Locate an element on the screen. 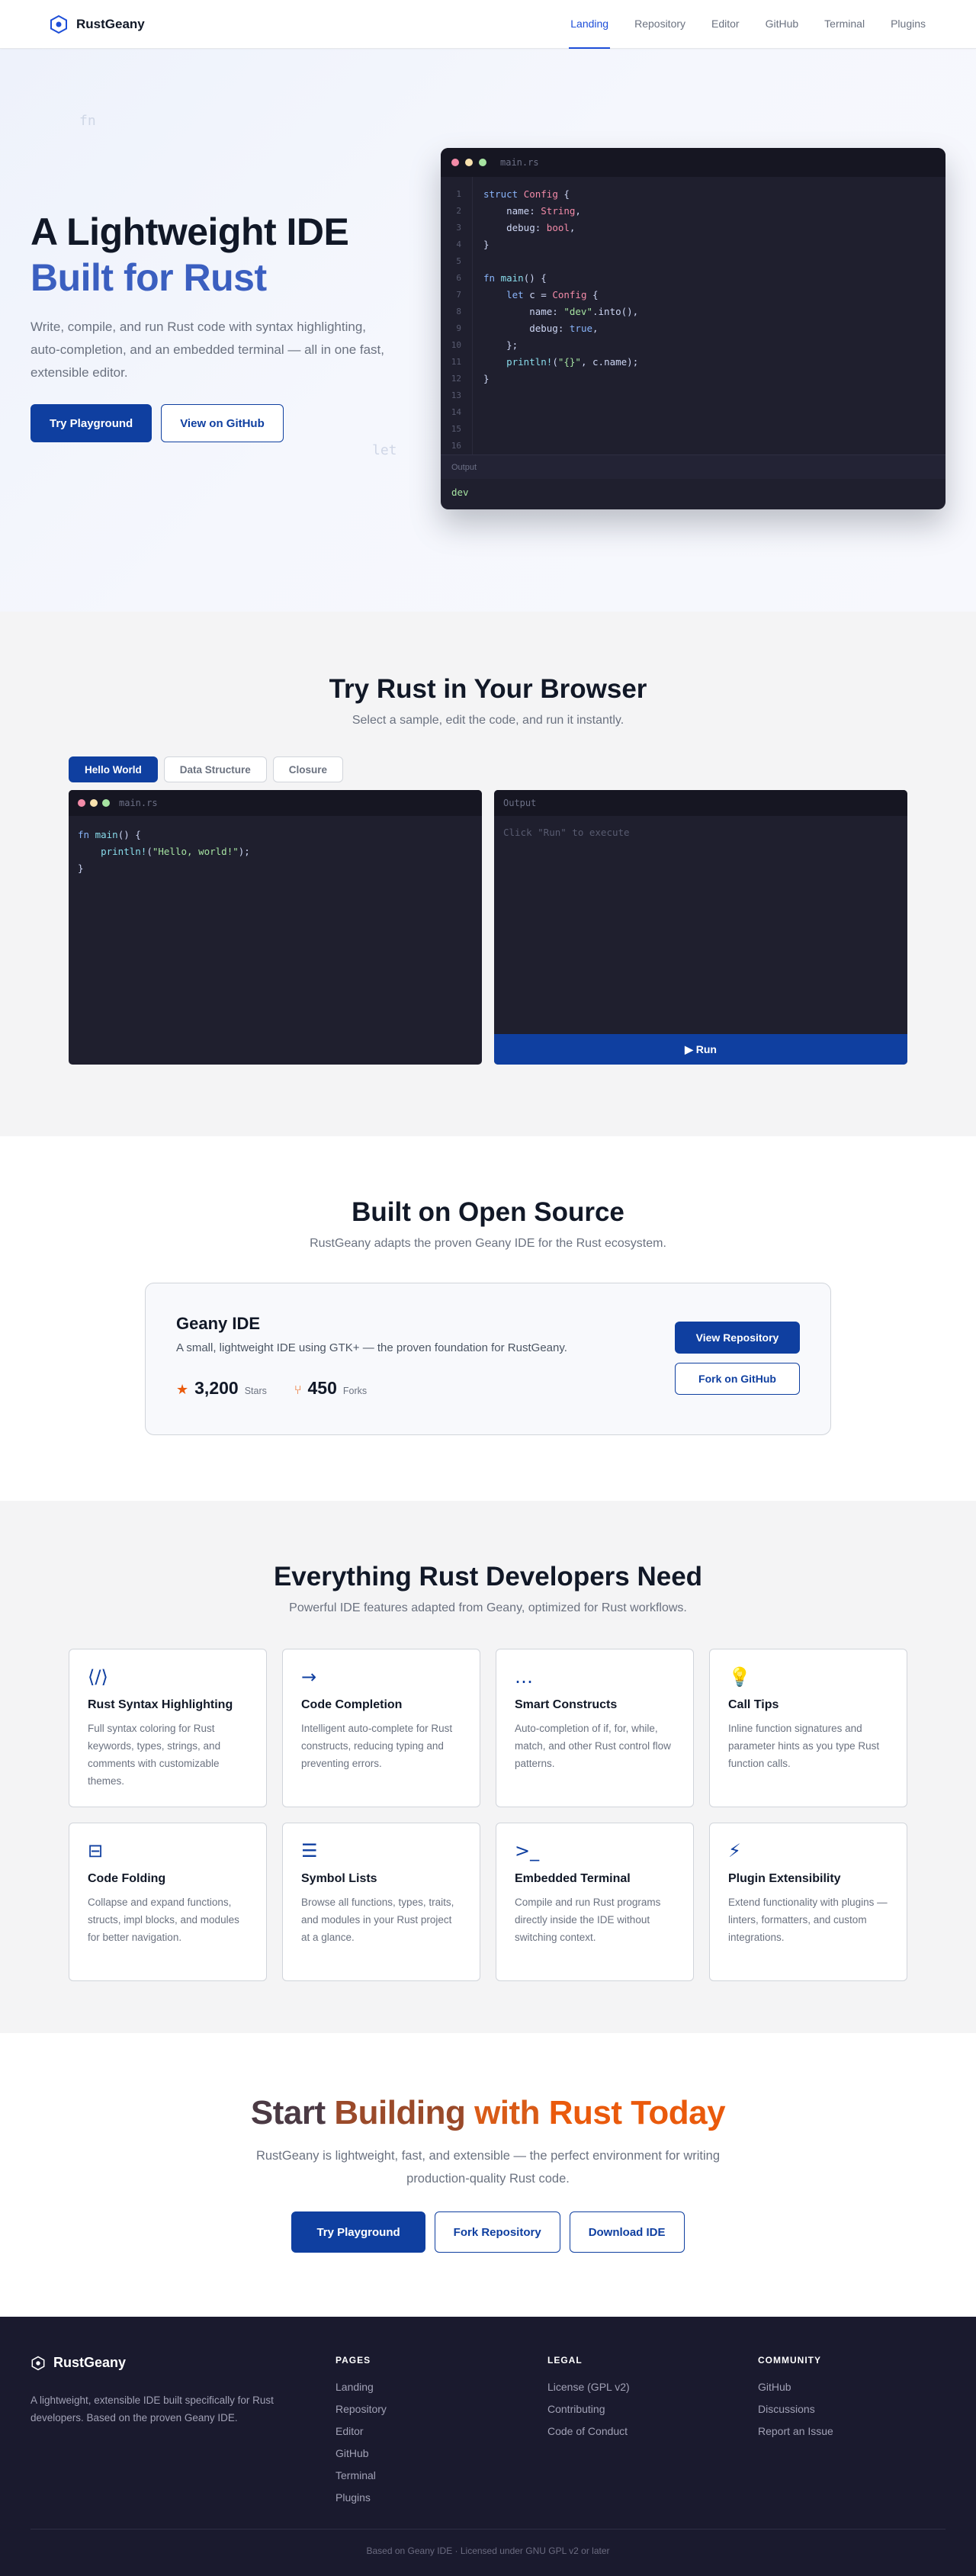 The image size is (976, 2576). fork-on-github-button: Fork on GitHub is located at coordinates (737, 1379).